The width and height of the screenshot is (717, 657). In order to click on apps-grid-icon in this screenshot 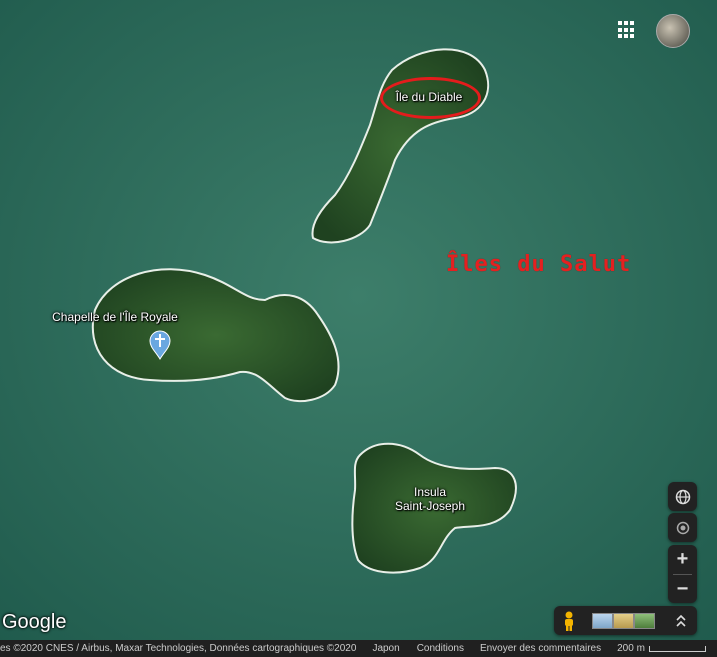, I will do `click(627, 30)`.